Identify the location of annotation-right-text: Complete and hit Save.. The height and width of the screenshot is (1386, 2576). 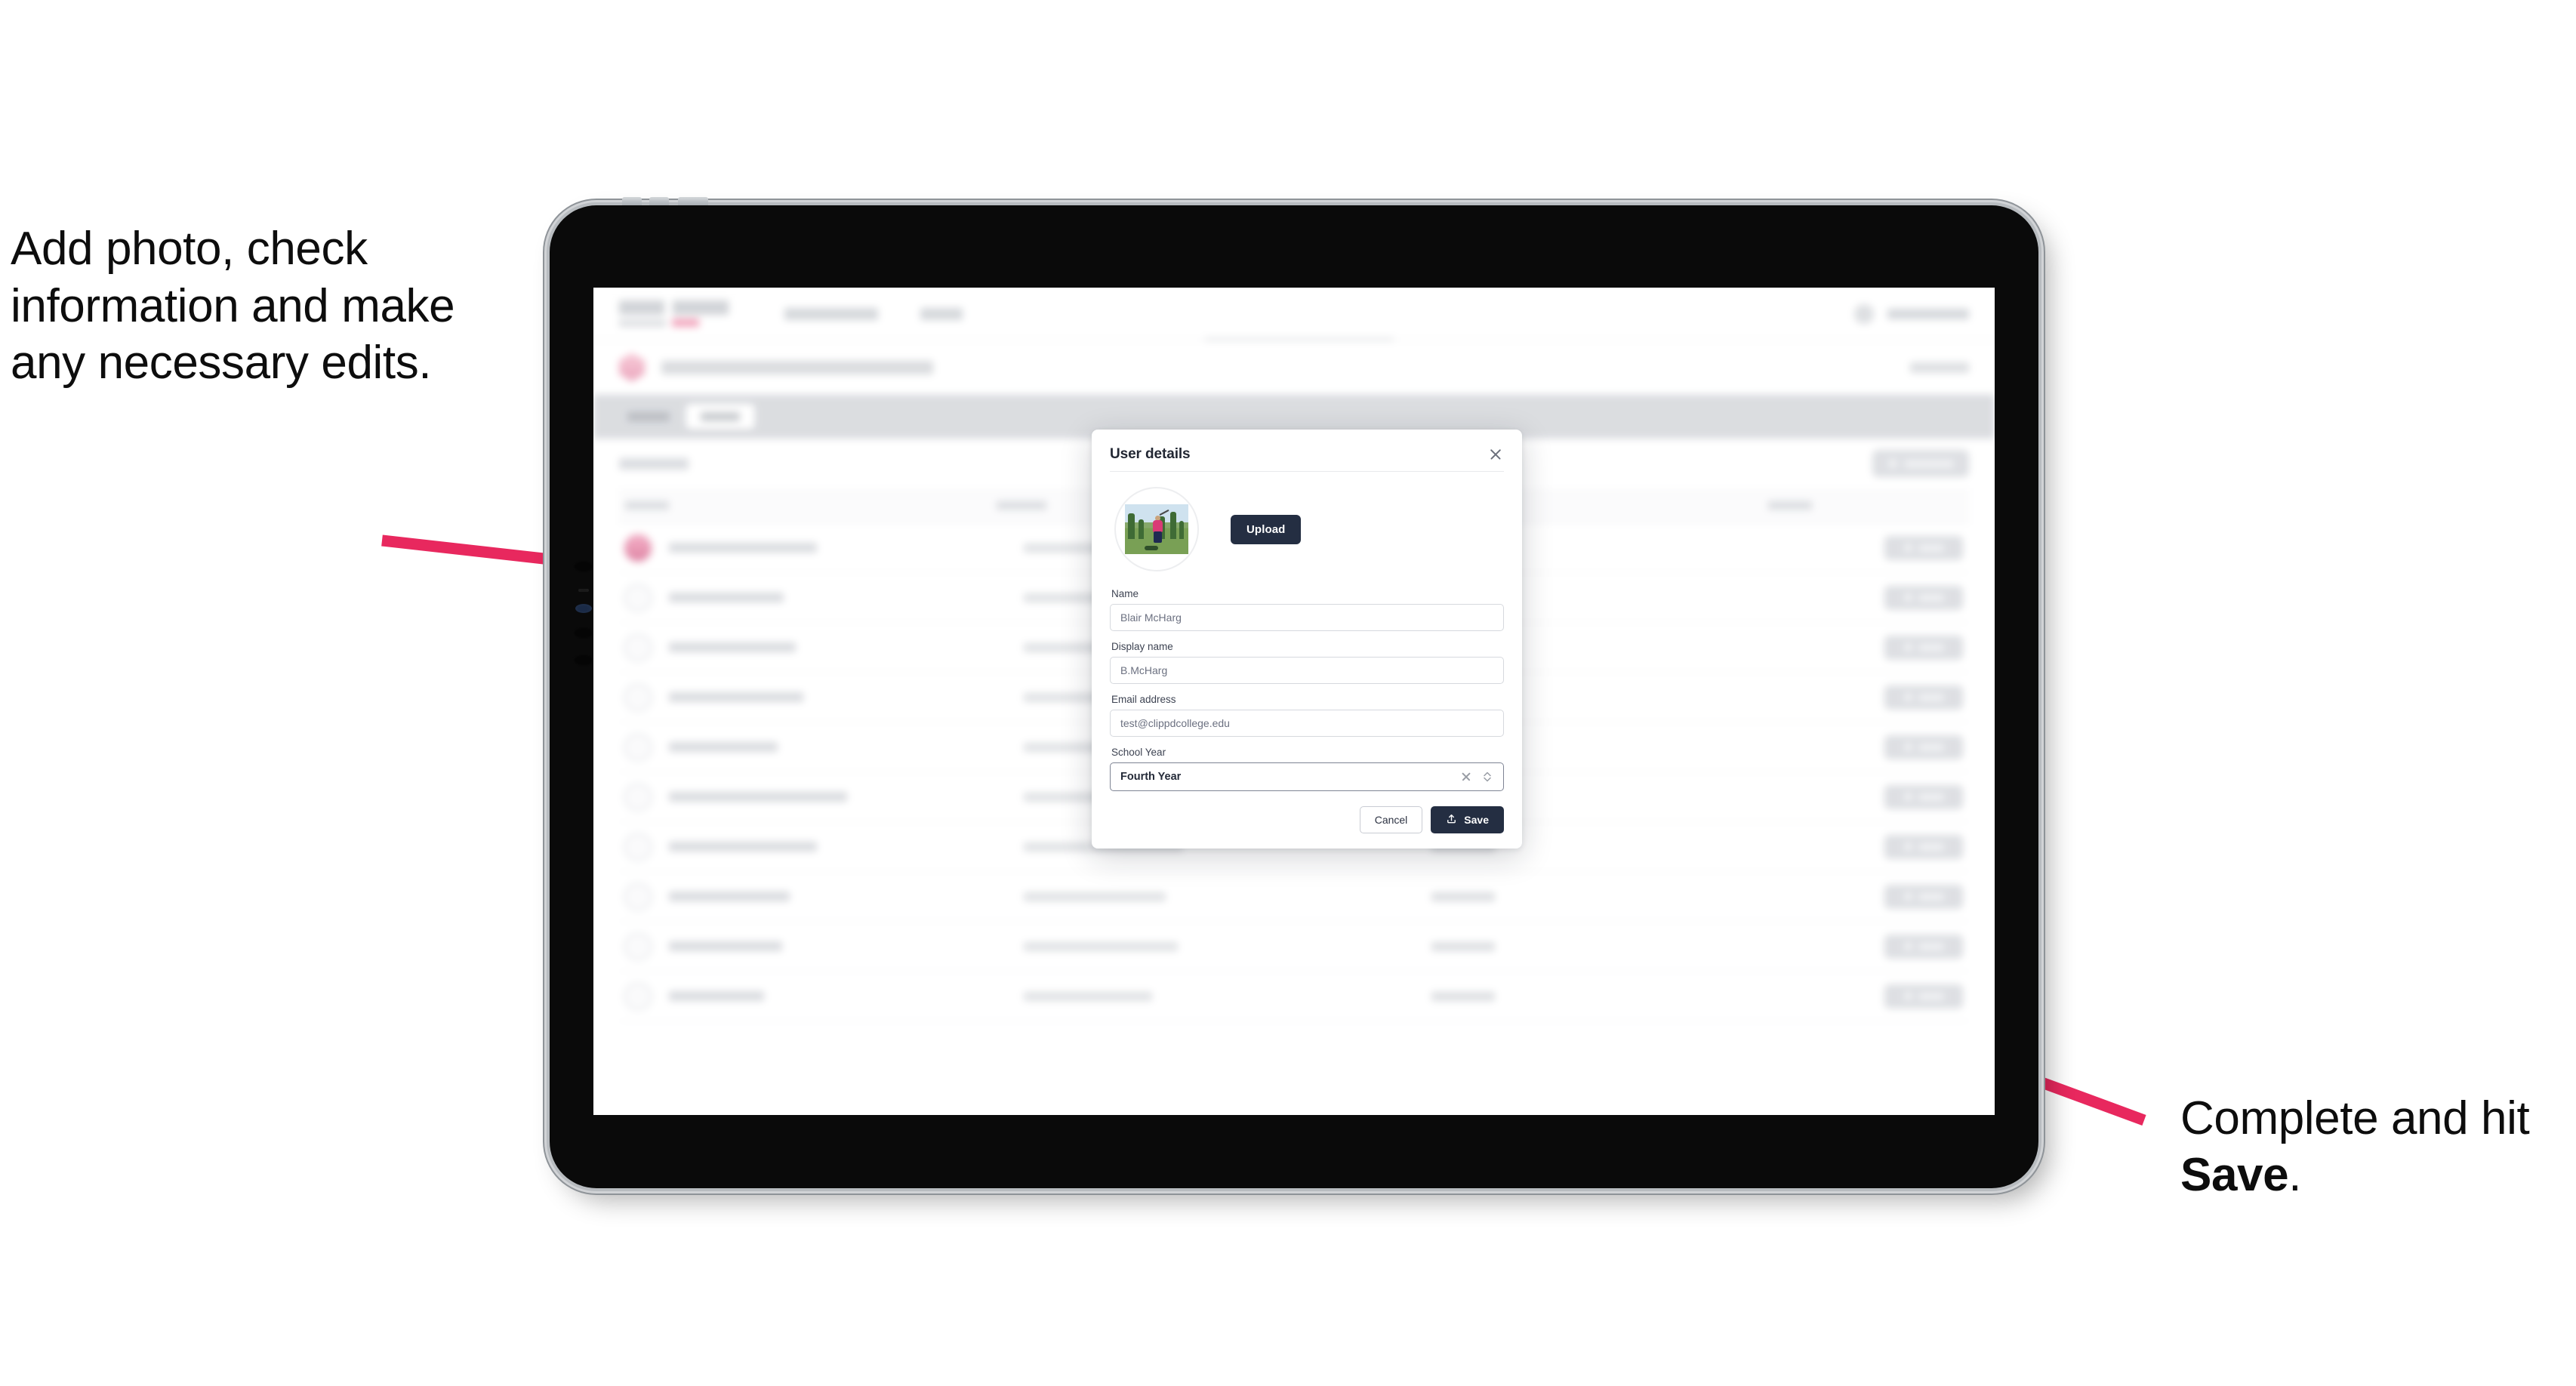
(2376, 1118).